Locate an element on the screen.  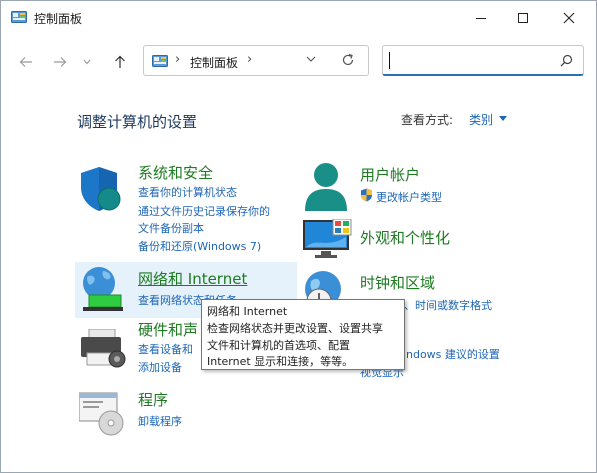
link-file-history-cont: 文件备份副本 is located at coordinates (171, 228).